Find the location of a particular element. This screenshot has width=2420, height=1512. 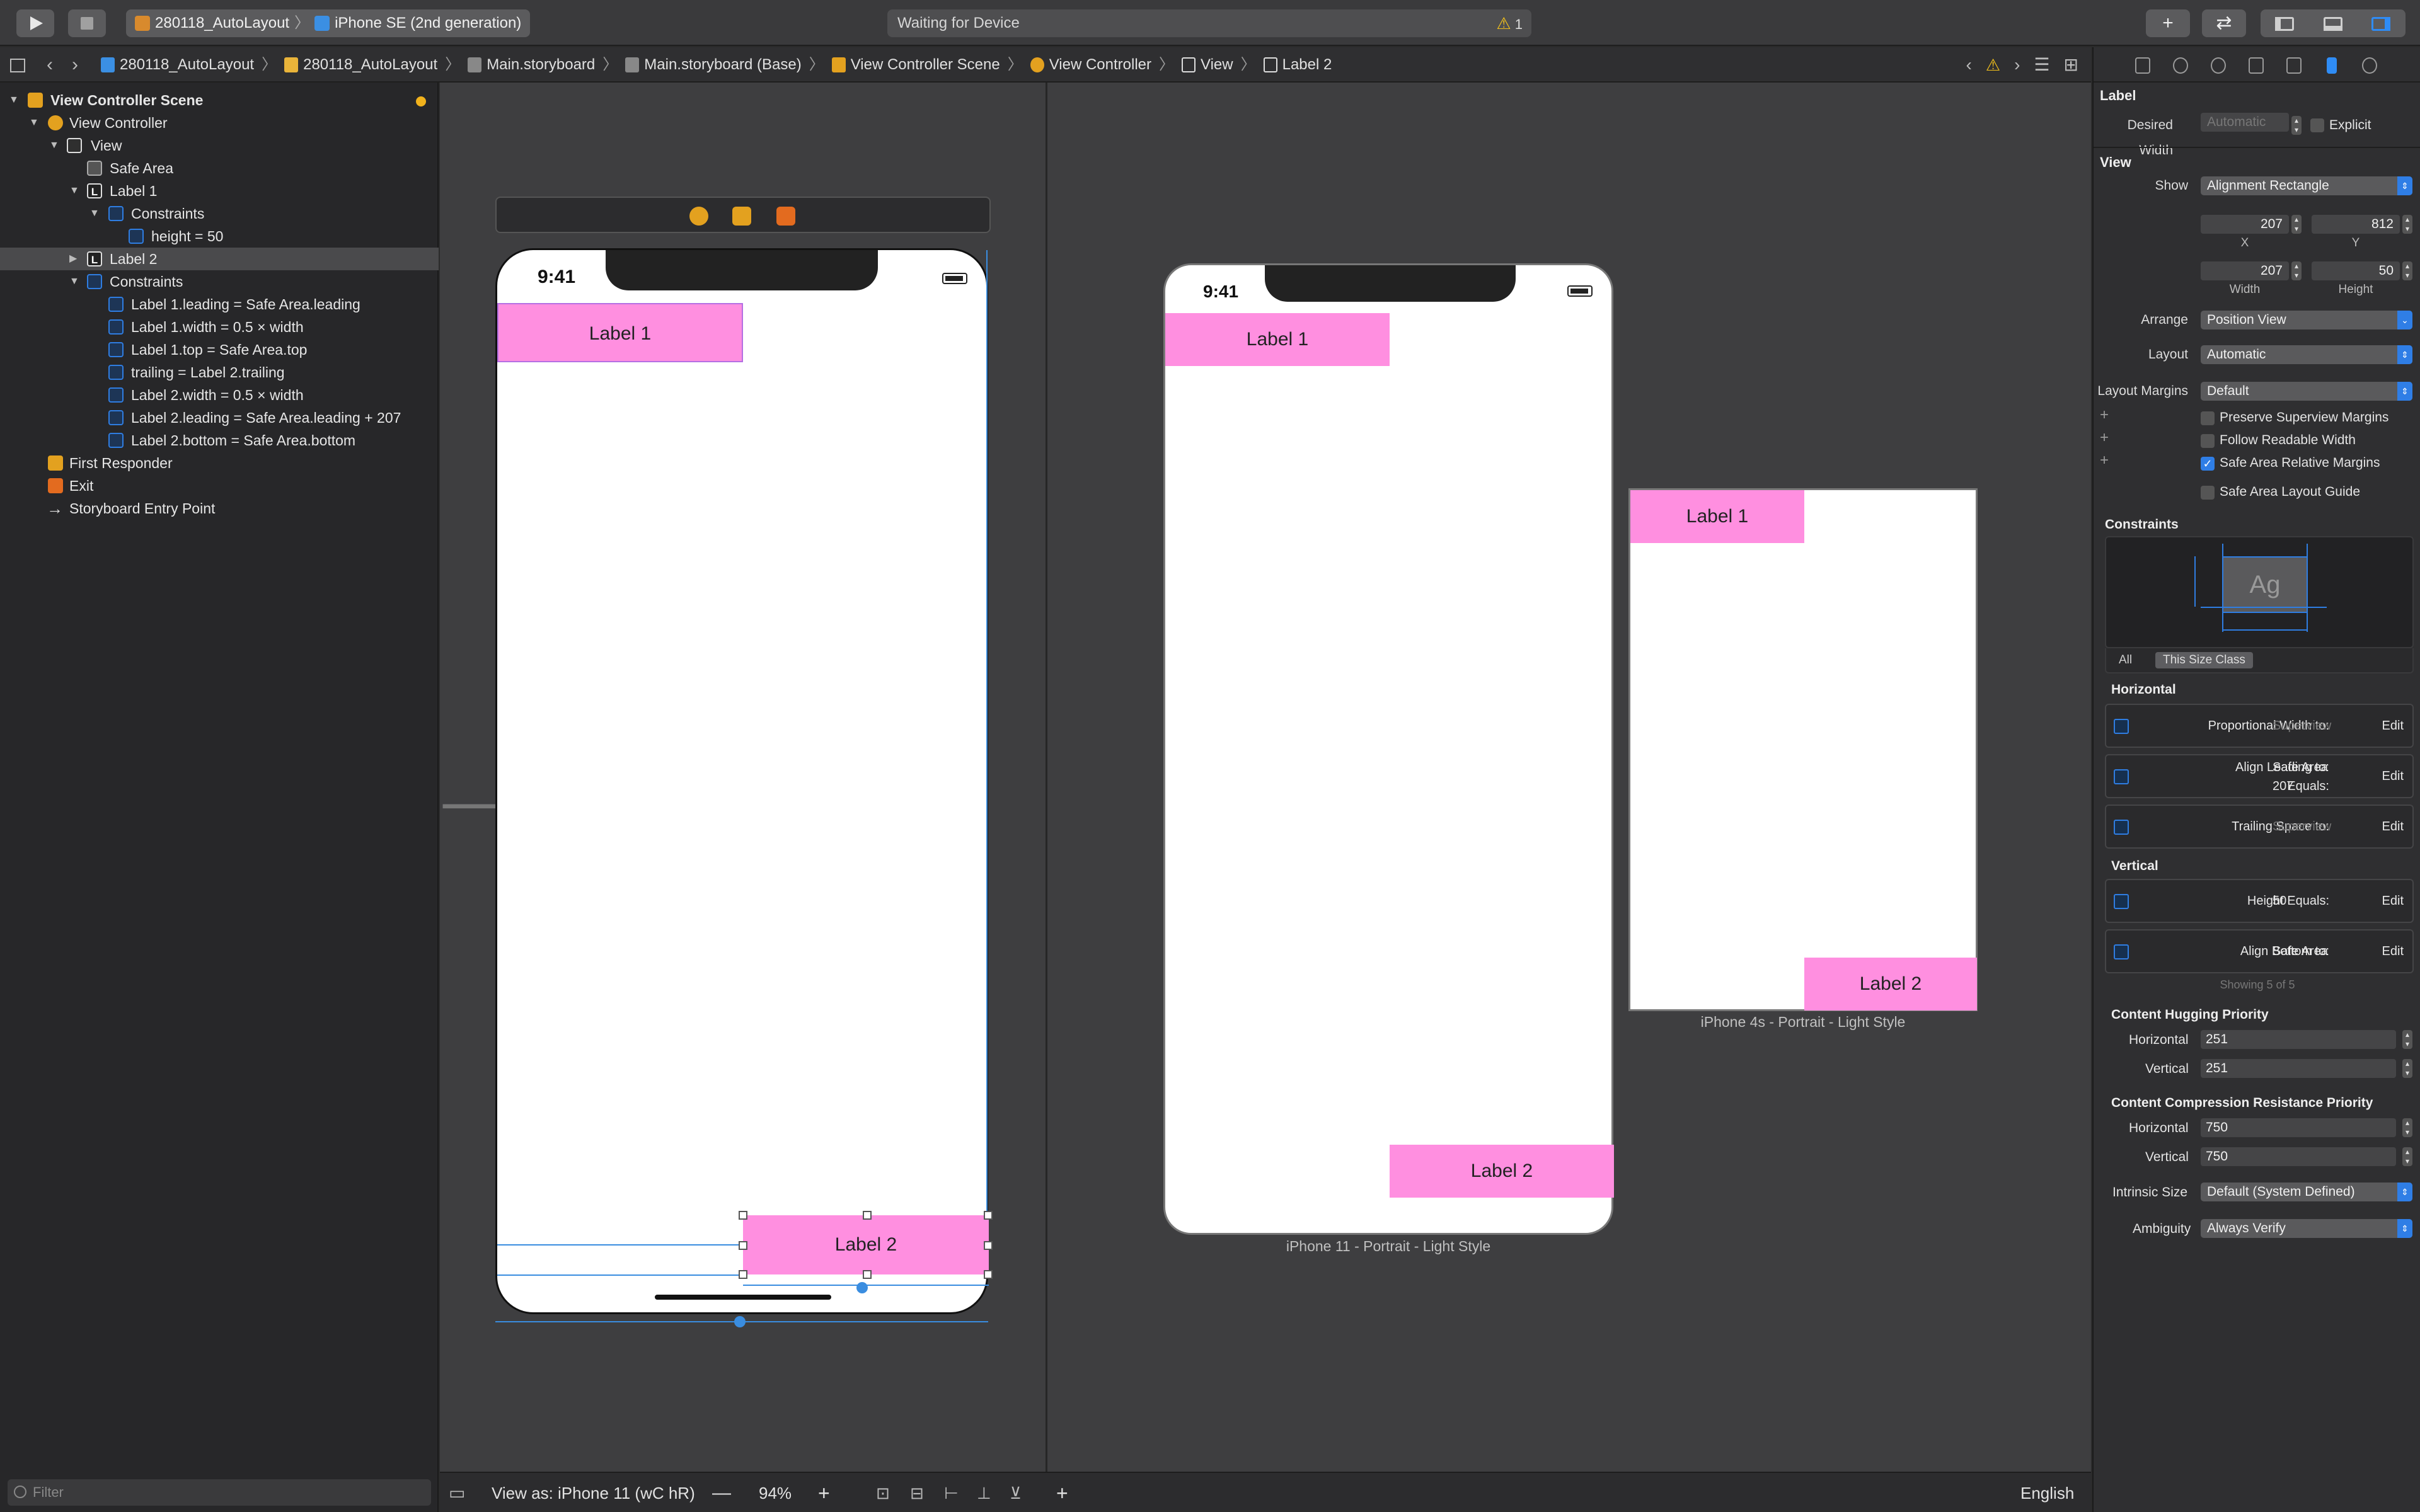

explicit-checkbox is located at coordinates (2317, 125).